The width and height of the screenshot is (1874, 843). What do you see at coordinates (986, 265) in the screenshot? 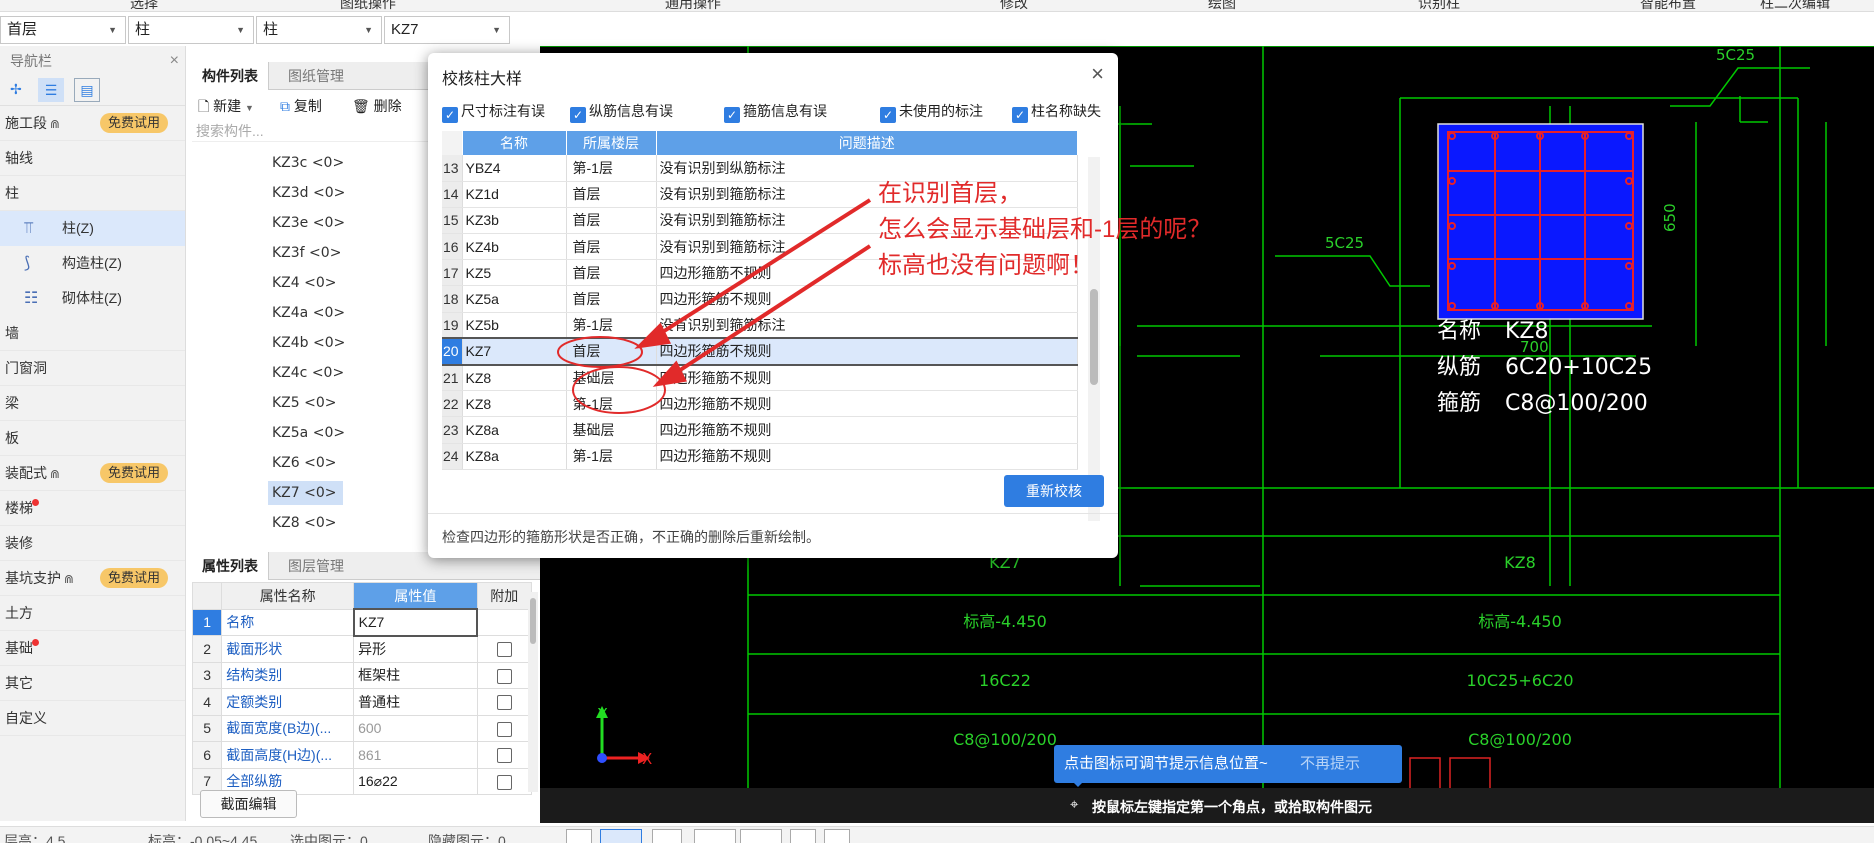
I see `annotation-line: 标高也没有问题啊！` at bounding box center [986, 265].